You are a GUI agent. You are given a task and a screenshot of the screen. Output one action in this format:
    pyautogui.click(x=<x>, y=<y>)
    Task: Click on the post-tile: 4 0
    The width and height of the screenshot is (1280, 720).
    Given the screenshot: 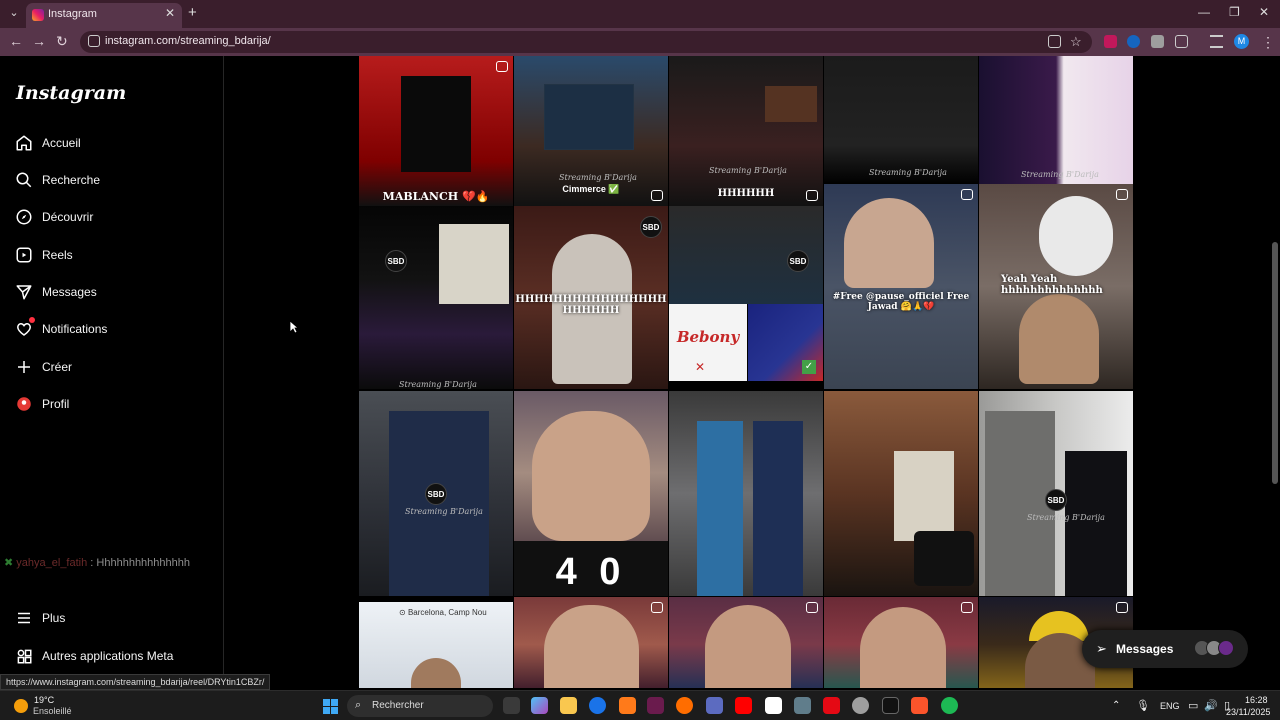 What is the action you would take?
    pyautogui.click(x=591, y=493)
    